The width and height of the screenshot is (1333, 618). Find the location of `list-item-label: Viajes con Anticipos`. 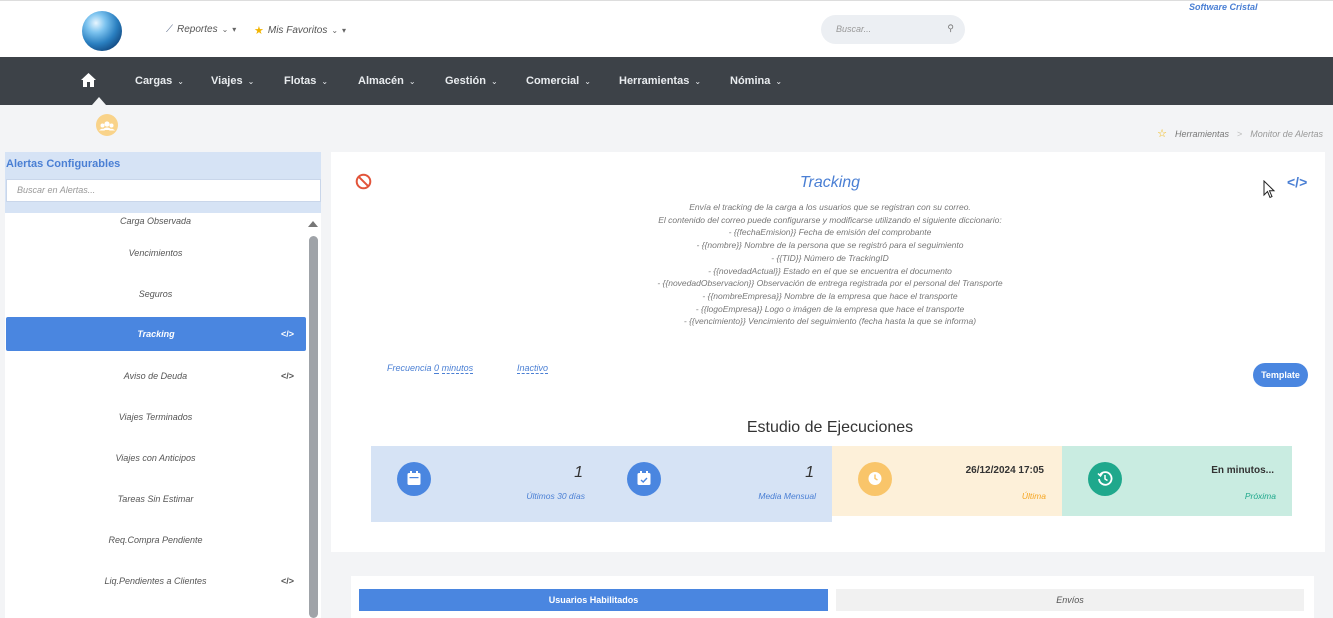

list-item-label: Viajes con Anticipos is located at coordinates (155, 457).